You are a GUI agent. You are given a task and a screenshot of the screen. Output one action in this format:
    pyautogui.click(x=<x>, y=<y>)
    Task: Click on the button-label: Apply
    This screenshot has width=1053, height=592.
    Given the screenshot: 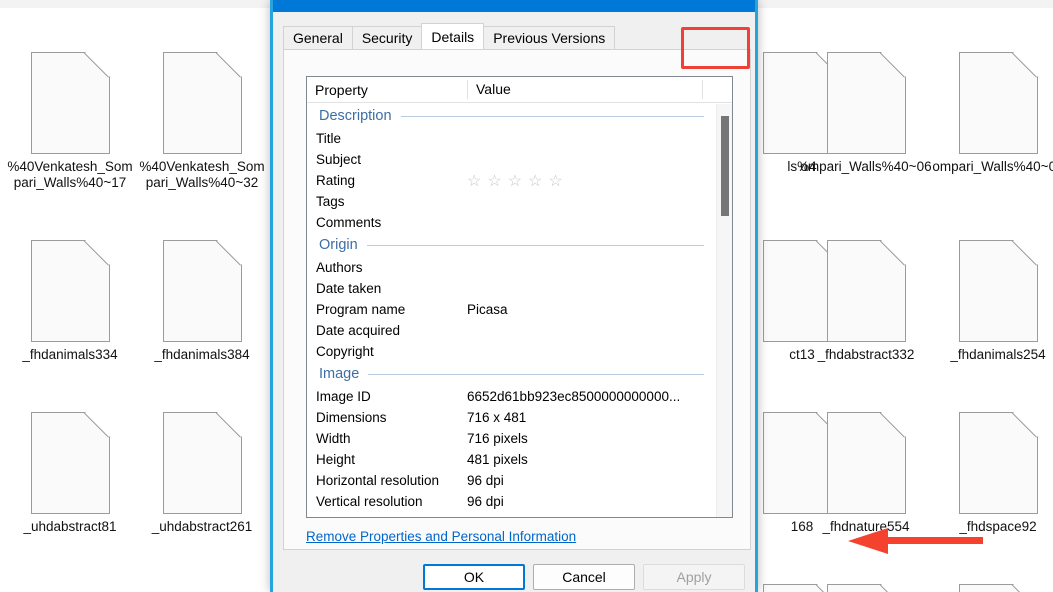 What is the action you would take?
    pyautogui.click(x=694, y=577)
    